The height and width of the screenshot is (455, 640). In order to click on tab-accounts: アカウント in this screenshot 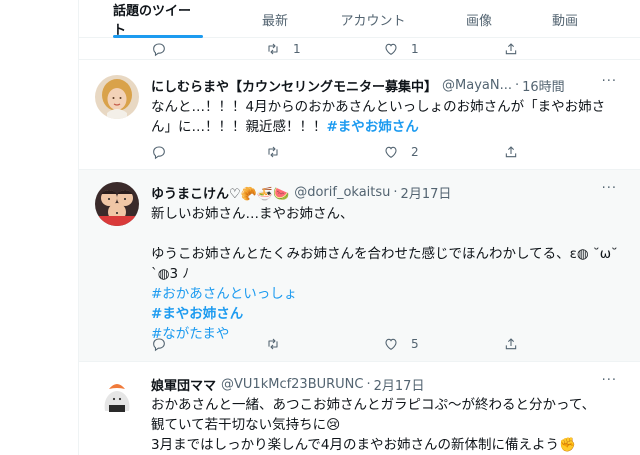, I will do `click(373, 19)`.